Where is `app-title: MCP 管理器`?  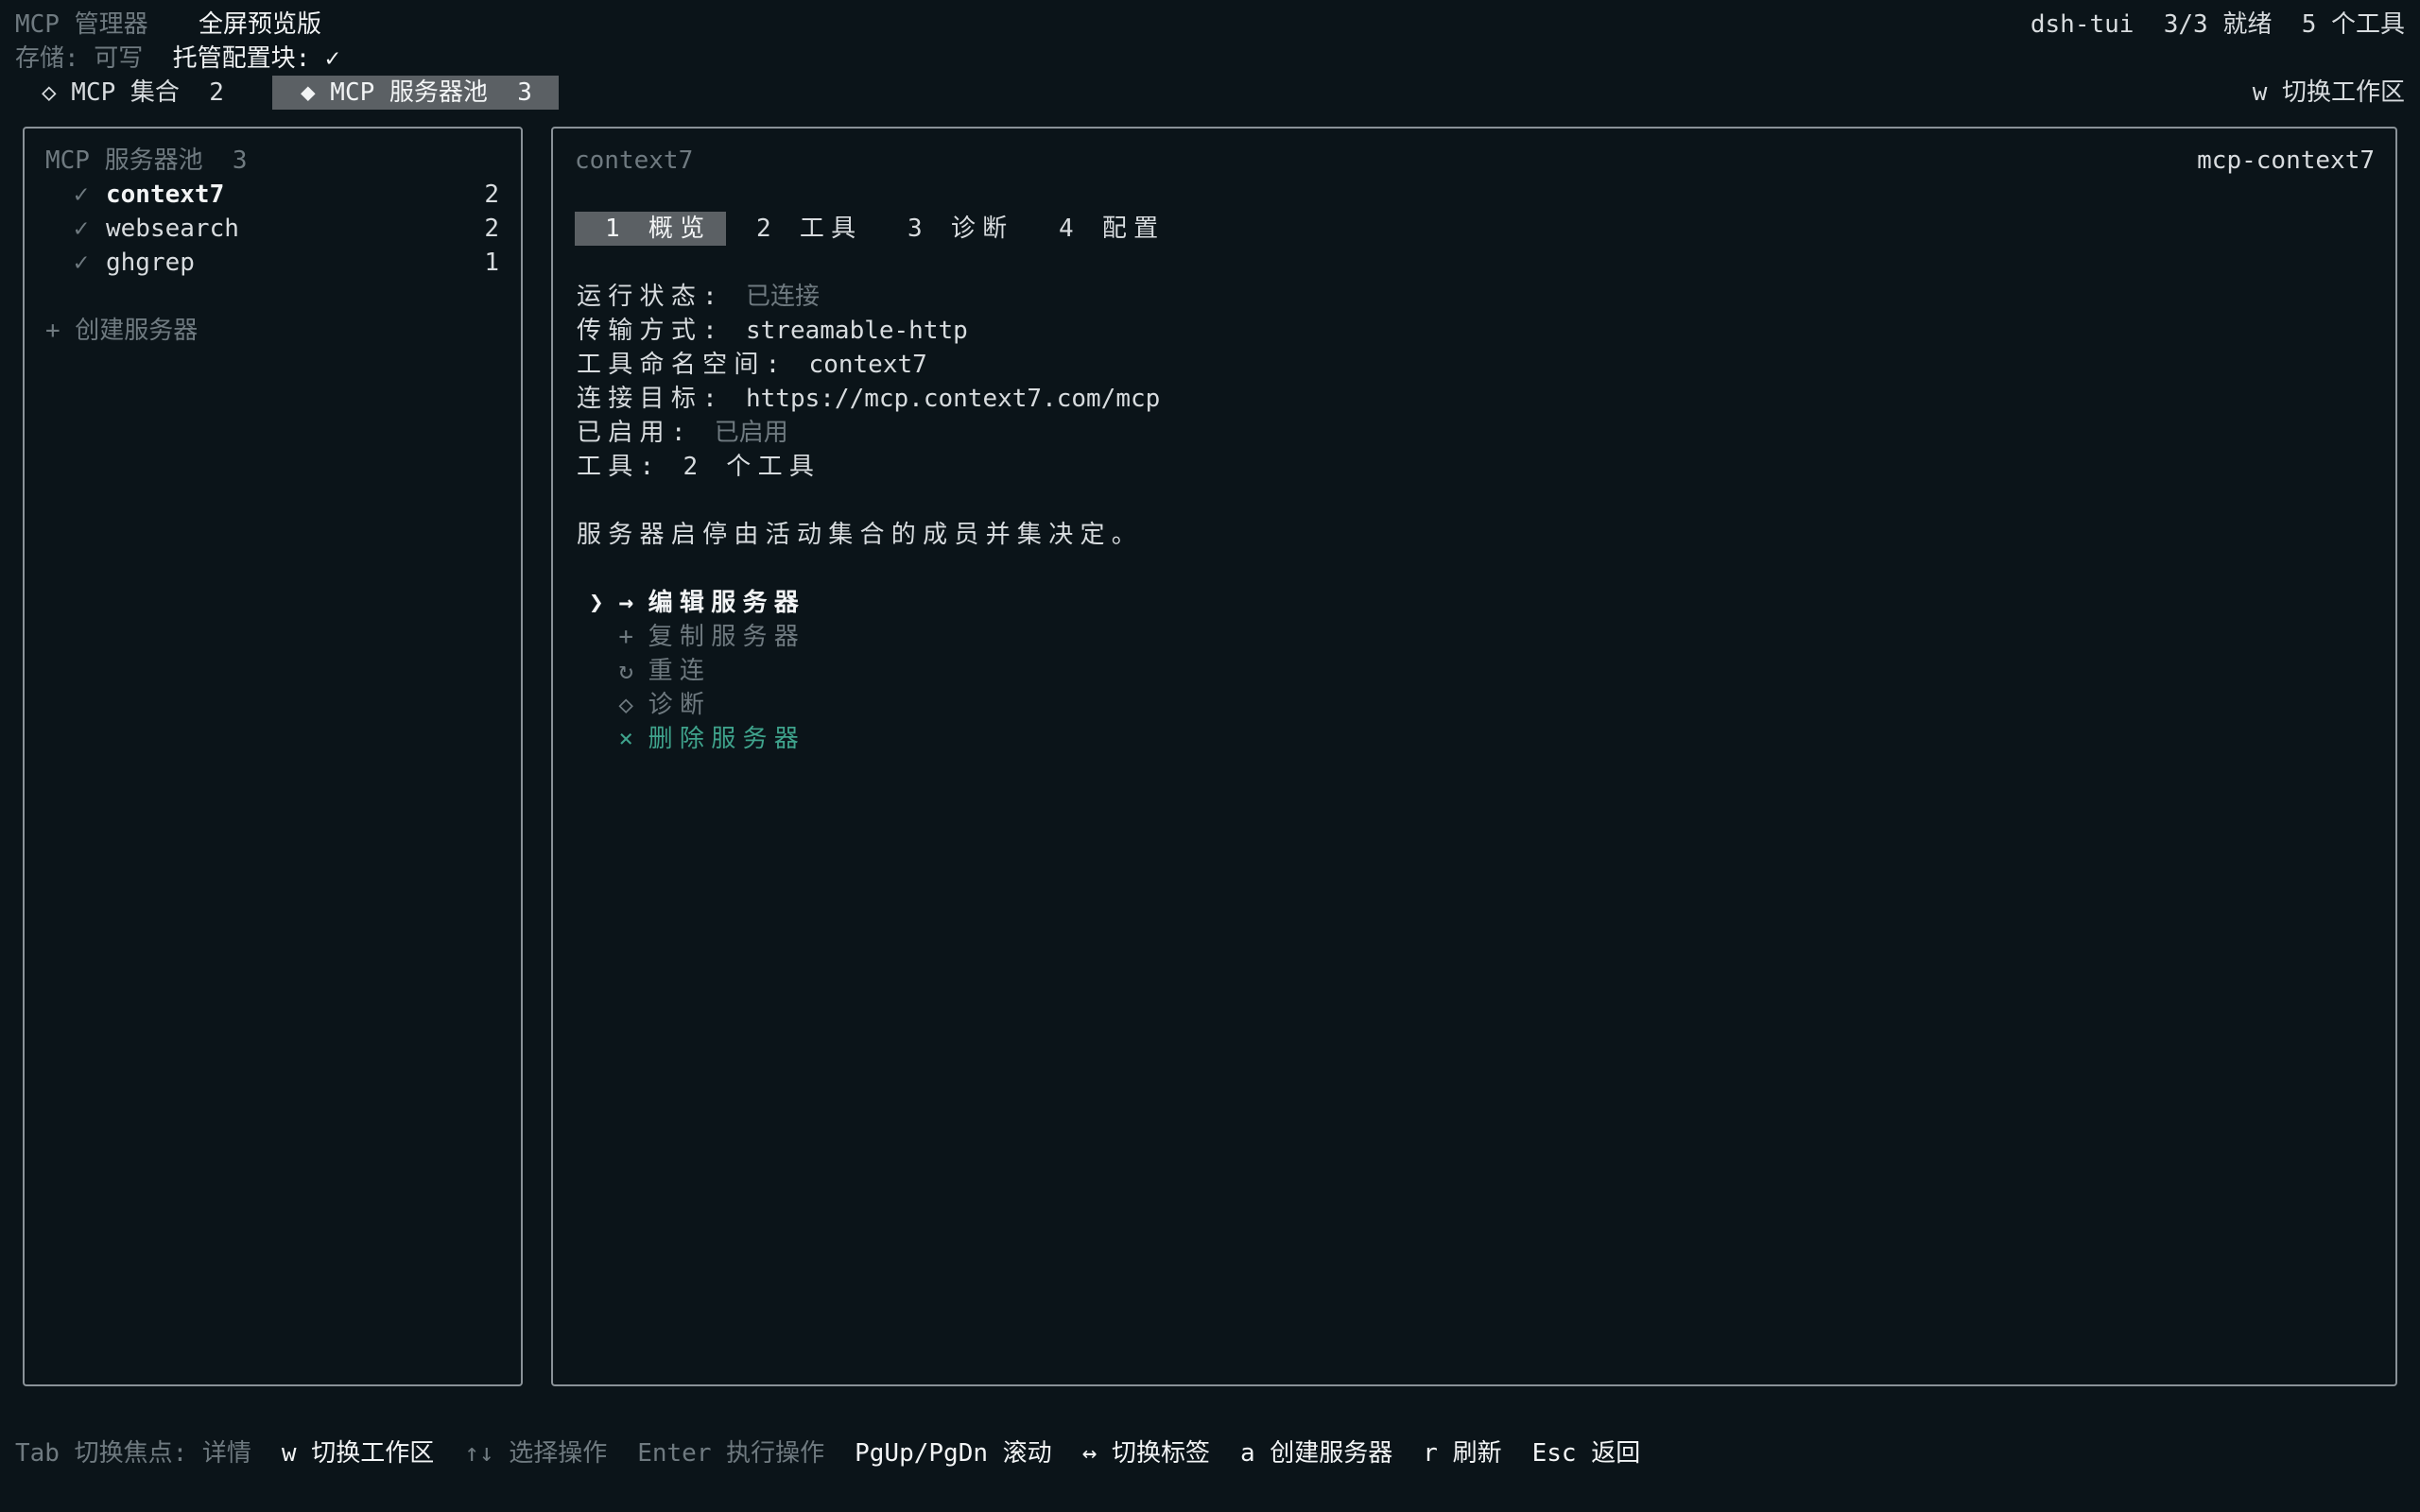 app-title: MCP 管理器 is located at coordinates (81, 24).